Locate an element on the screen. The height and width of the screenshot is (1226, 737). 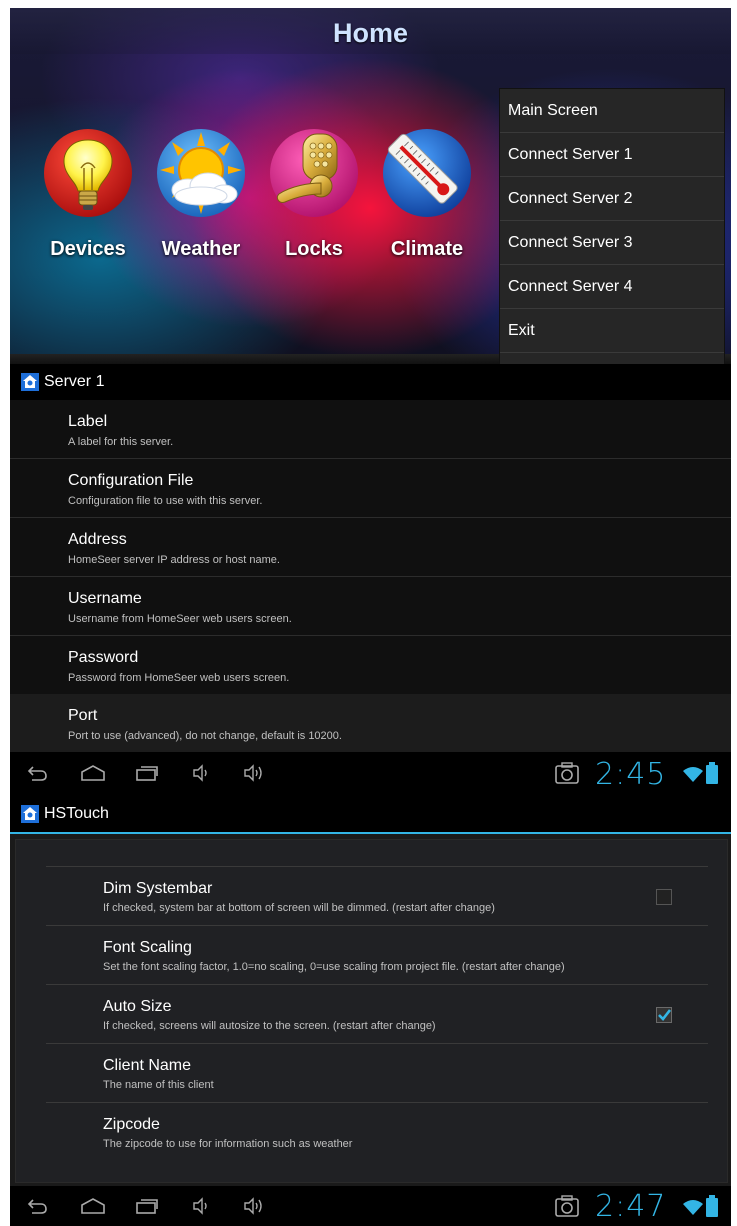
tile-label-climate: Climate is located at coordinates (427, 249).